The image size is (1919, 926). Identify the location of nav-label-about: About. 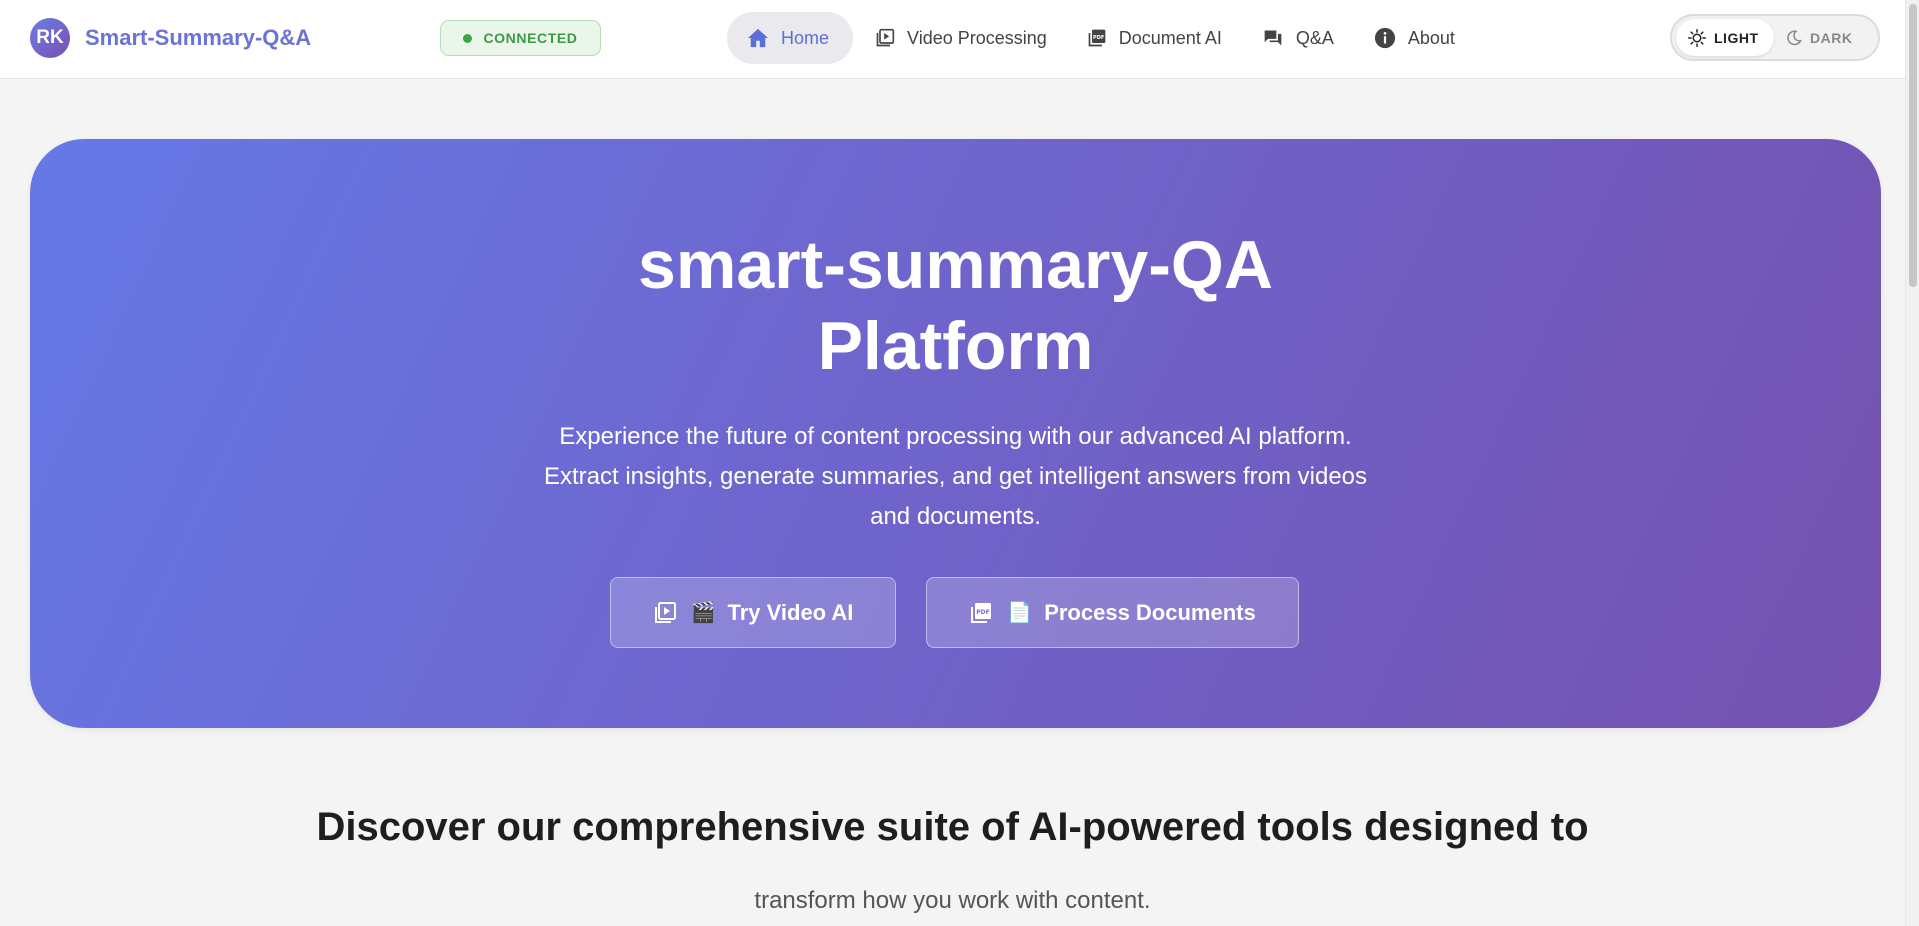
(1431, 37).